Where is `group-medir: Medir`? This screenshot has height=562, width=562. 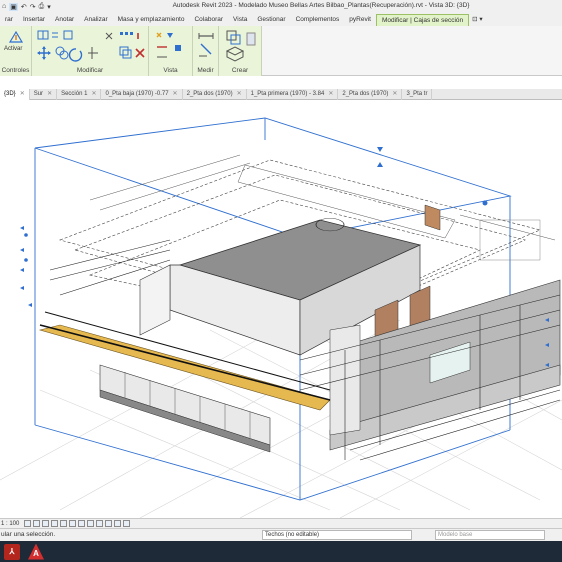 group-medir: Medir is located at coordinates (206, 51).